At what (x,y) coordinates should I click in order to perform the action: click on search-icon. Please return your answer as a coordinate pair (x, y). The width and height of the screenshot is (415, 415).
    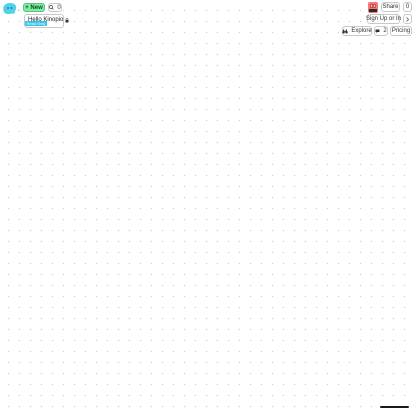
    Looking at the image, I should click on (52, 7).